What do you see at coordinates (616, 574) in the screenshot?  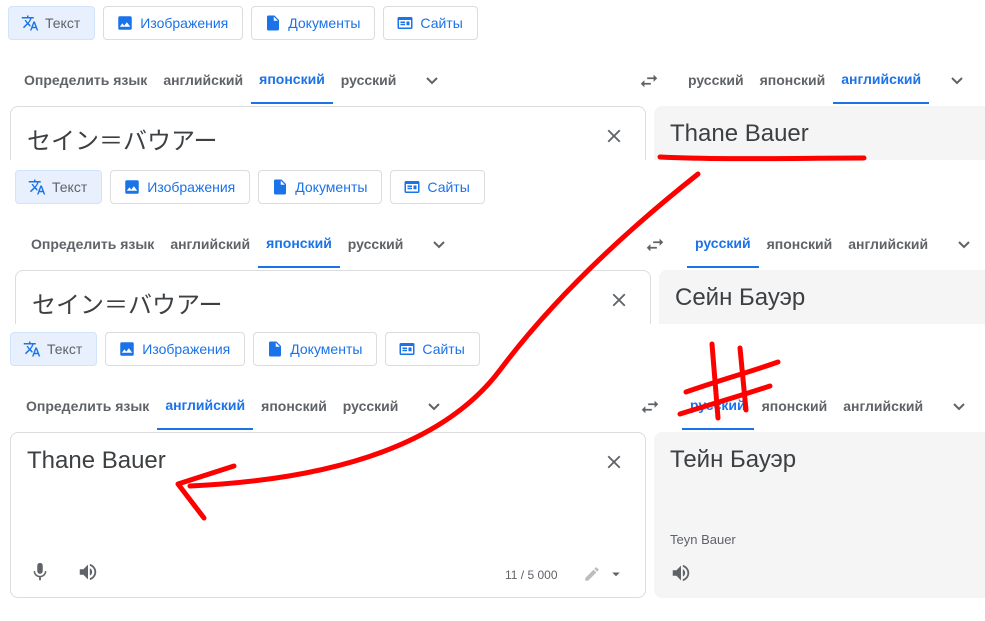 I see `dropdown-arrow-icon` at bounding box center [616, 574].